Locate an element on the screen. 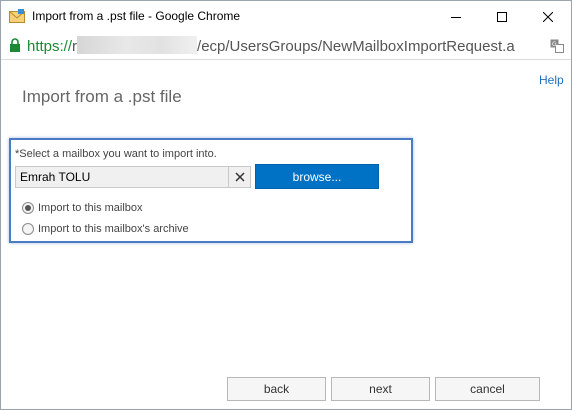 Image resolution: width=572 pixels, height=410 pixels. radio-label: Import to this mailbox is located at coordinates (90, 208).